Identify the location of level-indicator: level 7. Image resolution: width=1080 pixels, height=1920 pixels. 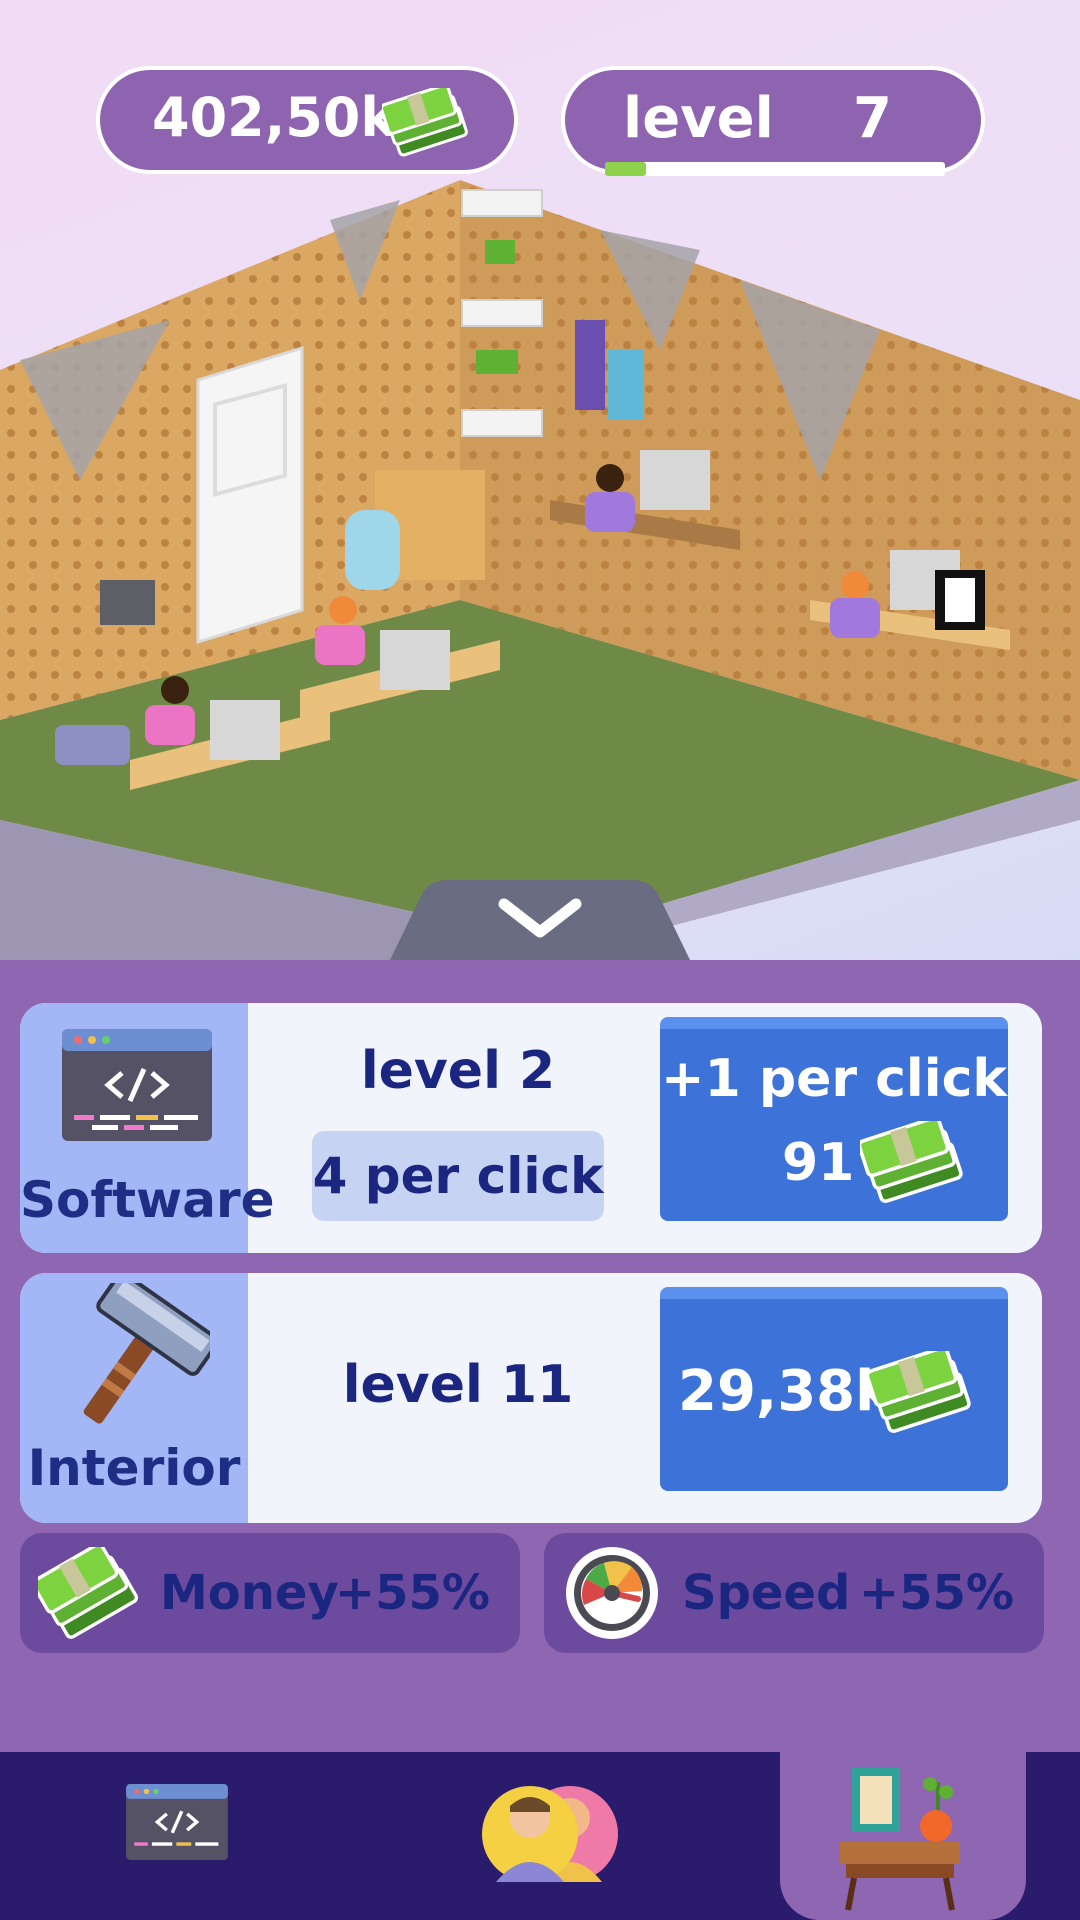
(773, 121).